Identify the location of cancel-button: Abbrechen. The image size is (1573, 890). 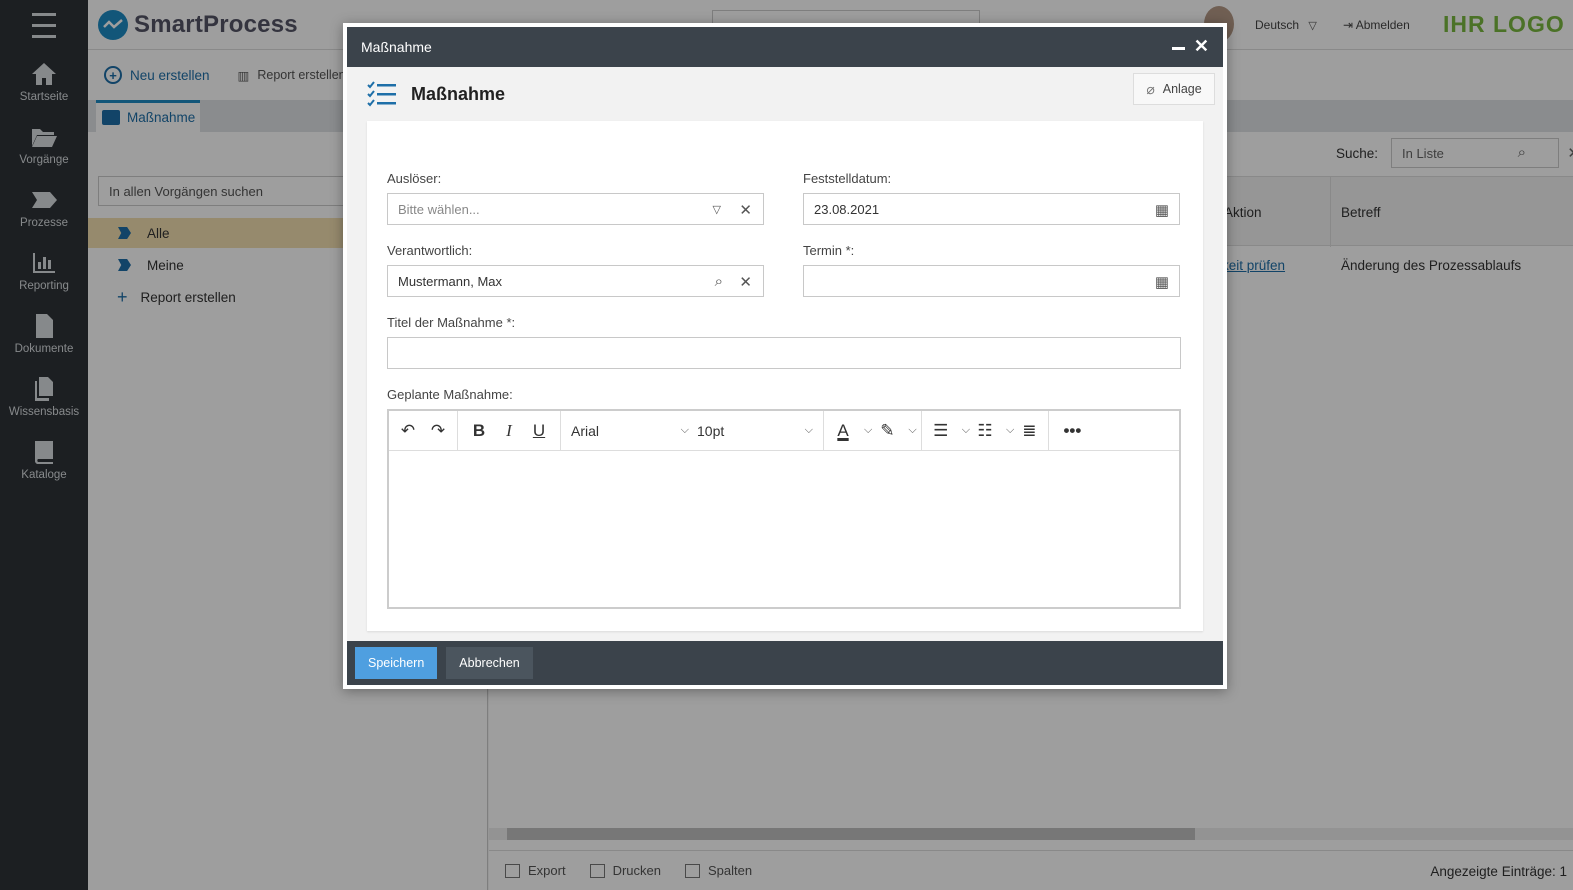
(489, 663).